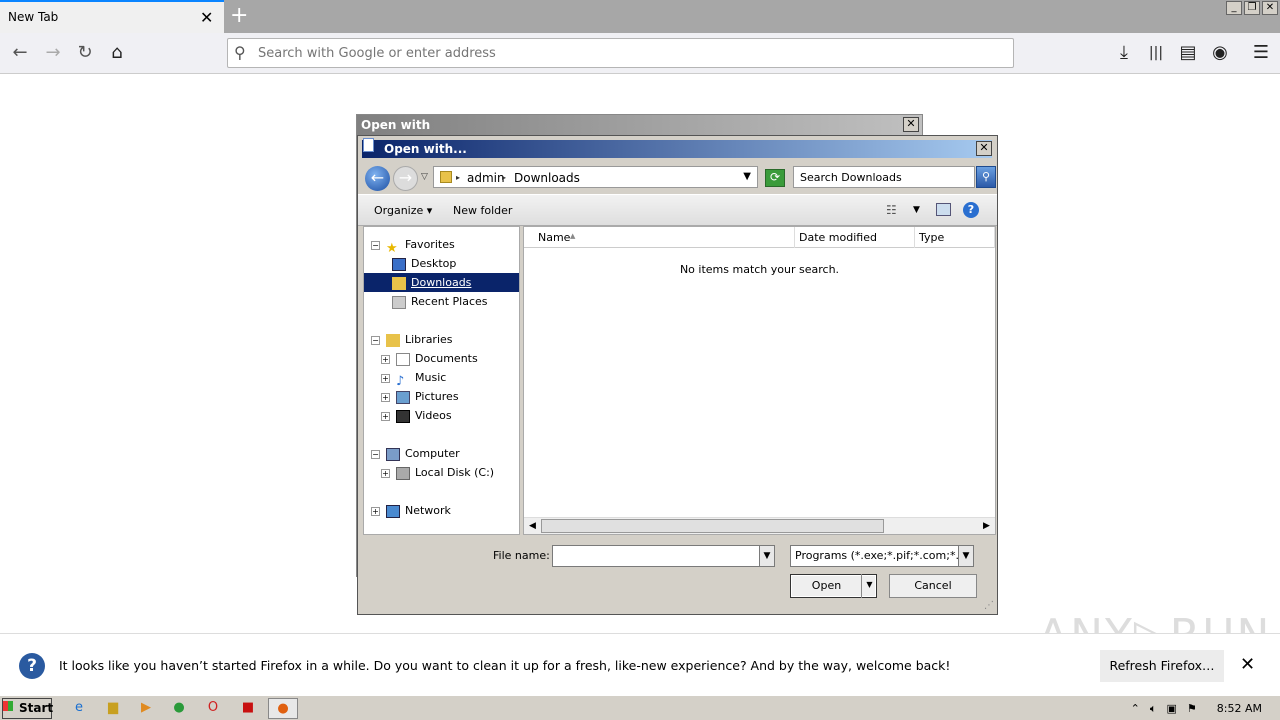 Image resolution: width=1280 pixels, height=720 pixels. Describe the element at coordinates (855, 237) in the screenshot. I see `column-date-modified: Date modified` at that location.